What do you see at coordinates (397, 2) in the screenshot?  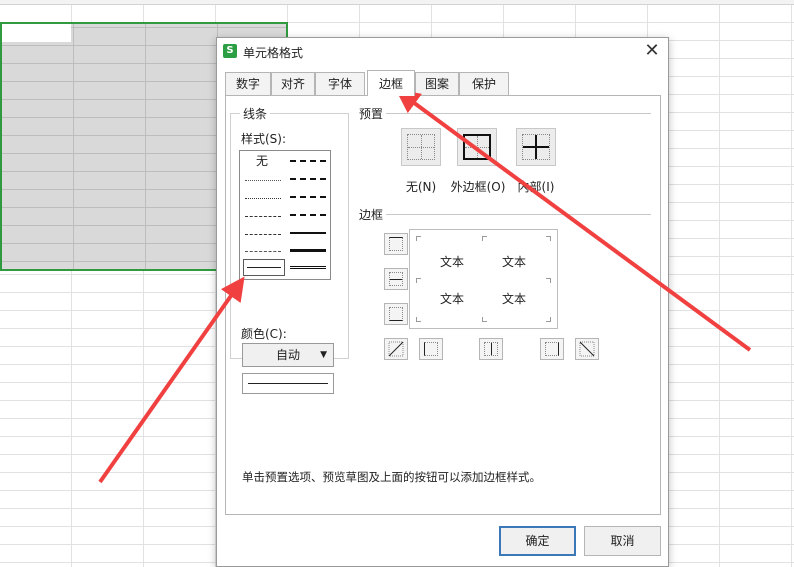 I see `column-header-strip` at bounding box center [397, 2].